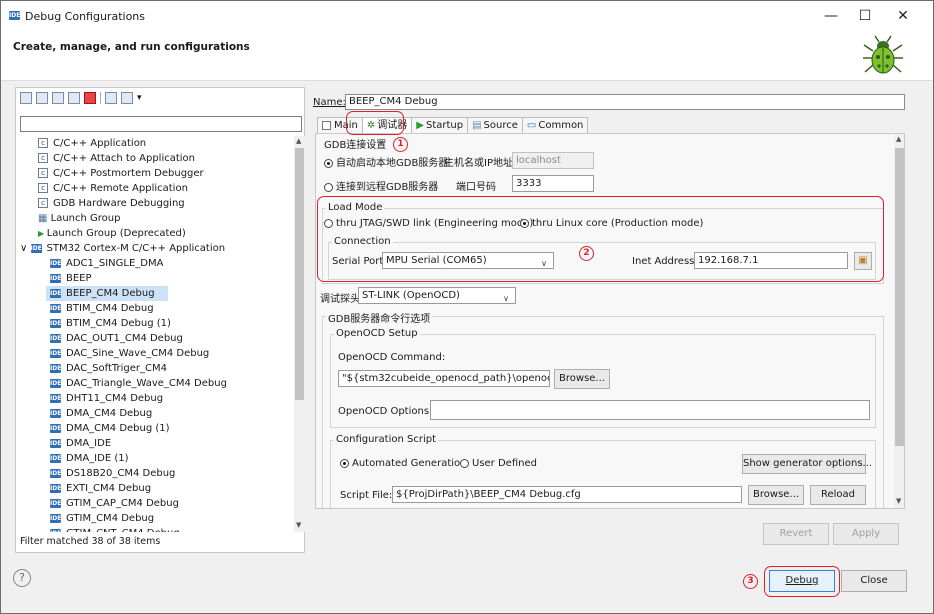  I want to click on close-button: Close, so click(874, 581).